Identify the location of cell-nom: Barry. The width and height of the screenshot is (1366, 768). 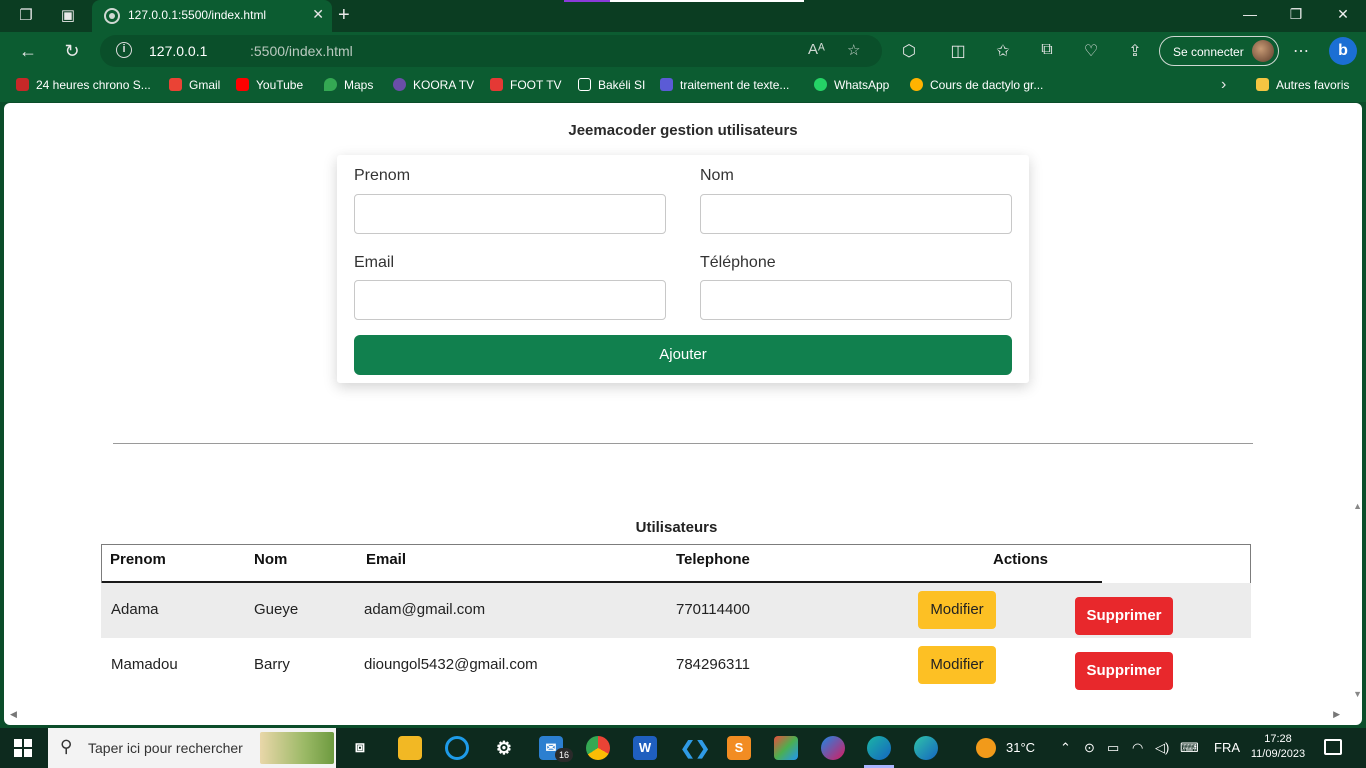
(272, 664).